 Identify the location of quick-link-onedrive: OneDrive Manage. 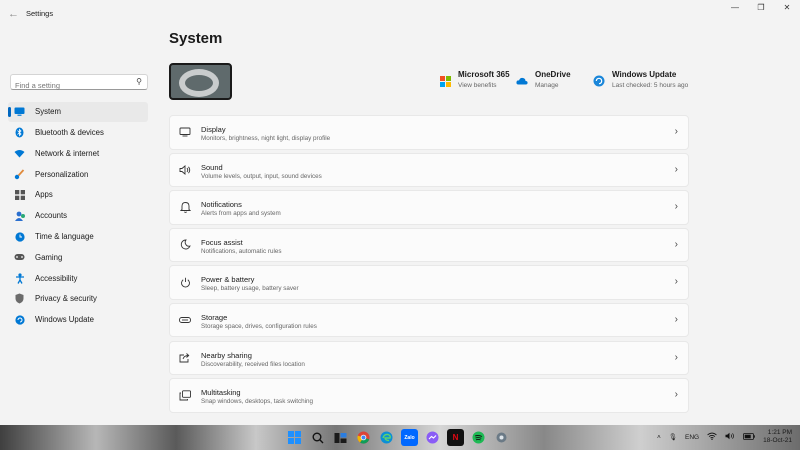
(543, 79).